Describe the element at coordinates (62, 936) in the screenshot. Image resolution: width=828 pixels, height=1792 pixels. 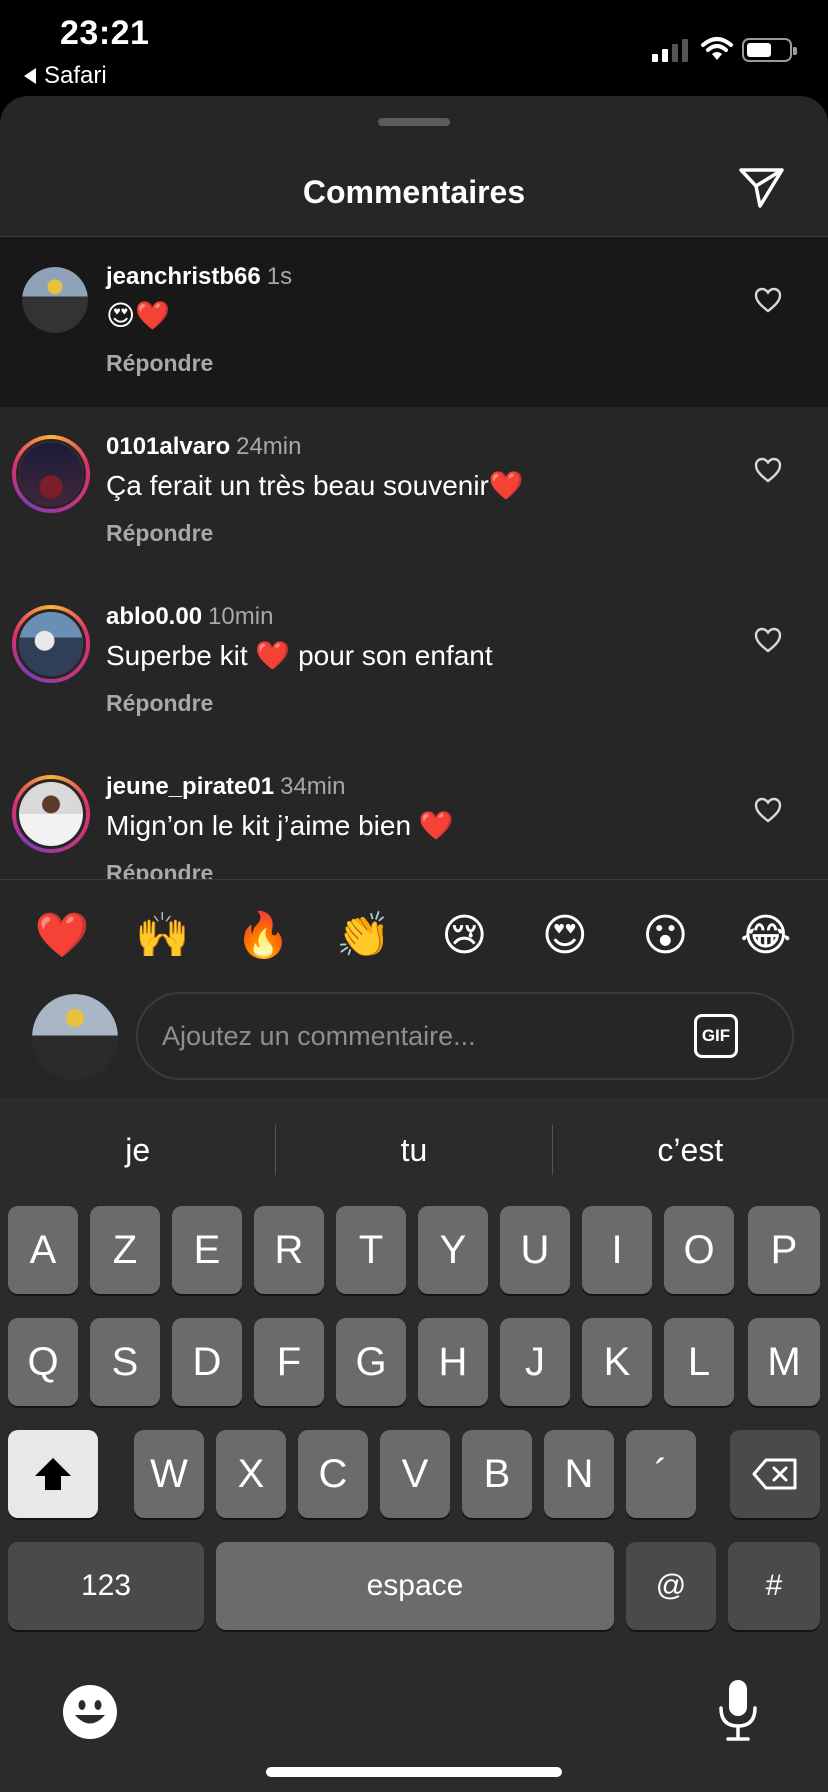
I see `quick-emoji-heart: ❤️` at that location.